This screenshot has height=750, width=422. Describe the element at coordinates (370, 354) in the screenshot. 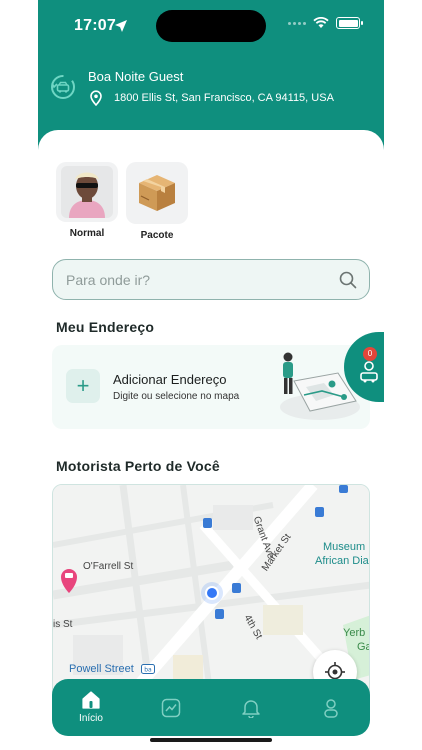

I see `notification-count-badge: 0` at that location.